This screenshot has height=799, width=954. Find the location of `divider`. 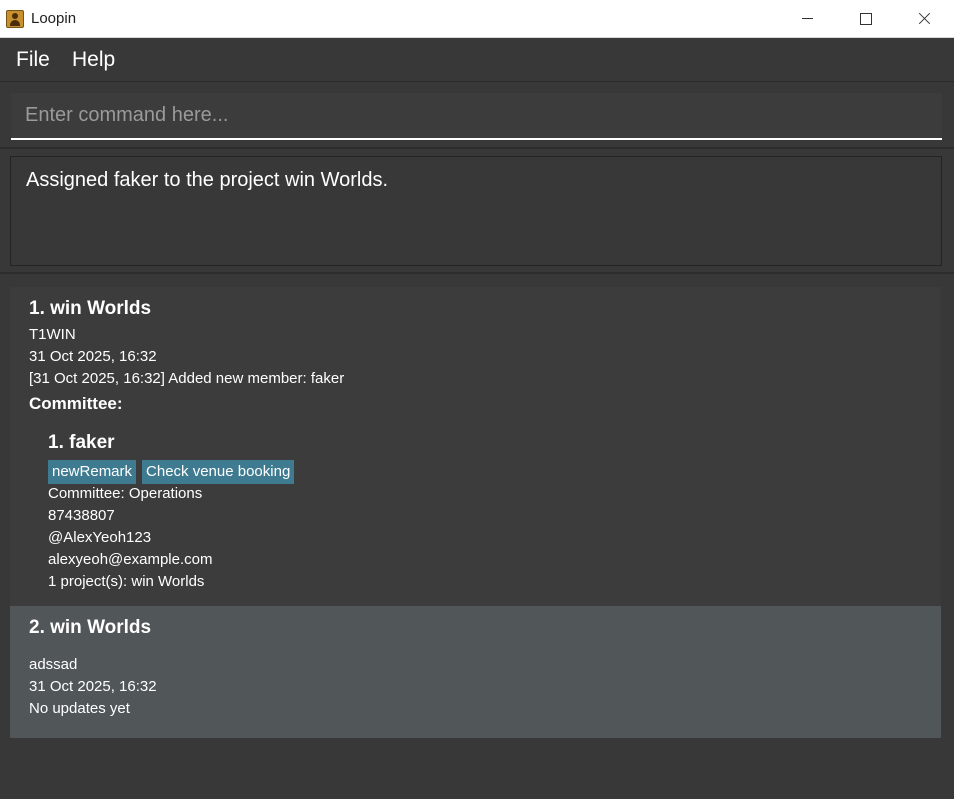

divider is located at coordinates (477, 273).